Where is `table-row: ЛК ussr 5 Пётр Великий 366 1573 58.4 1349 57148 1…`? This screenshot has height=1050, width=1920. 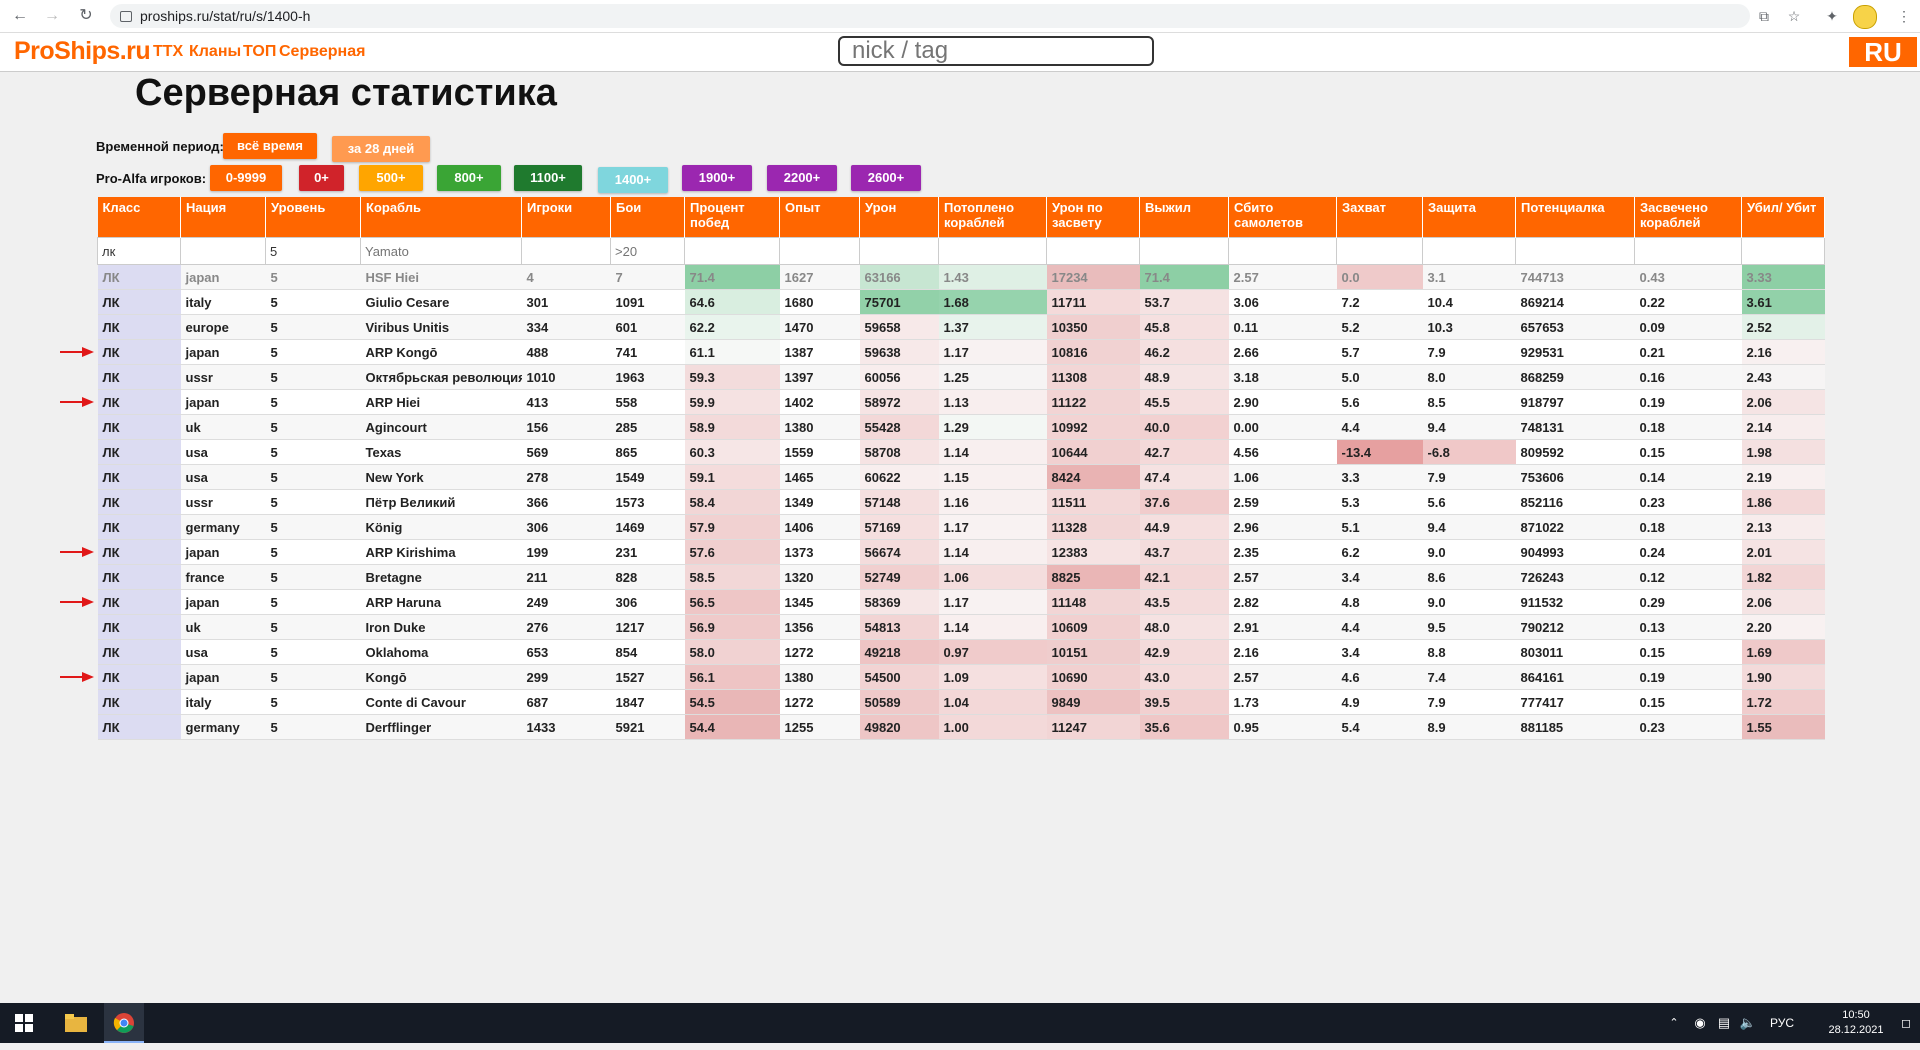
table-row: ЛК ussr 5 Пётр Великий 366 1573 58.4 1349 57148 1… is located at coordinates (961, 502).